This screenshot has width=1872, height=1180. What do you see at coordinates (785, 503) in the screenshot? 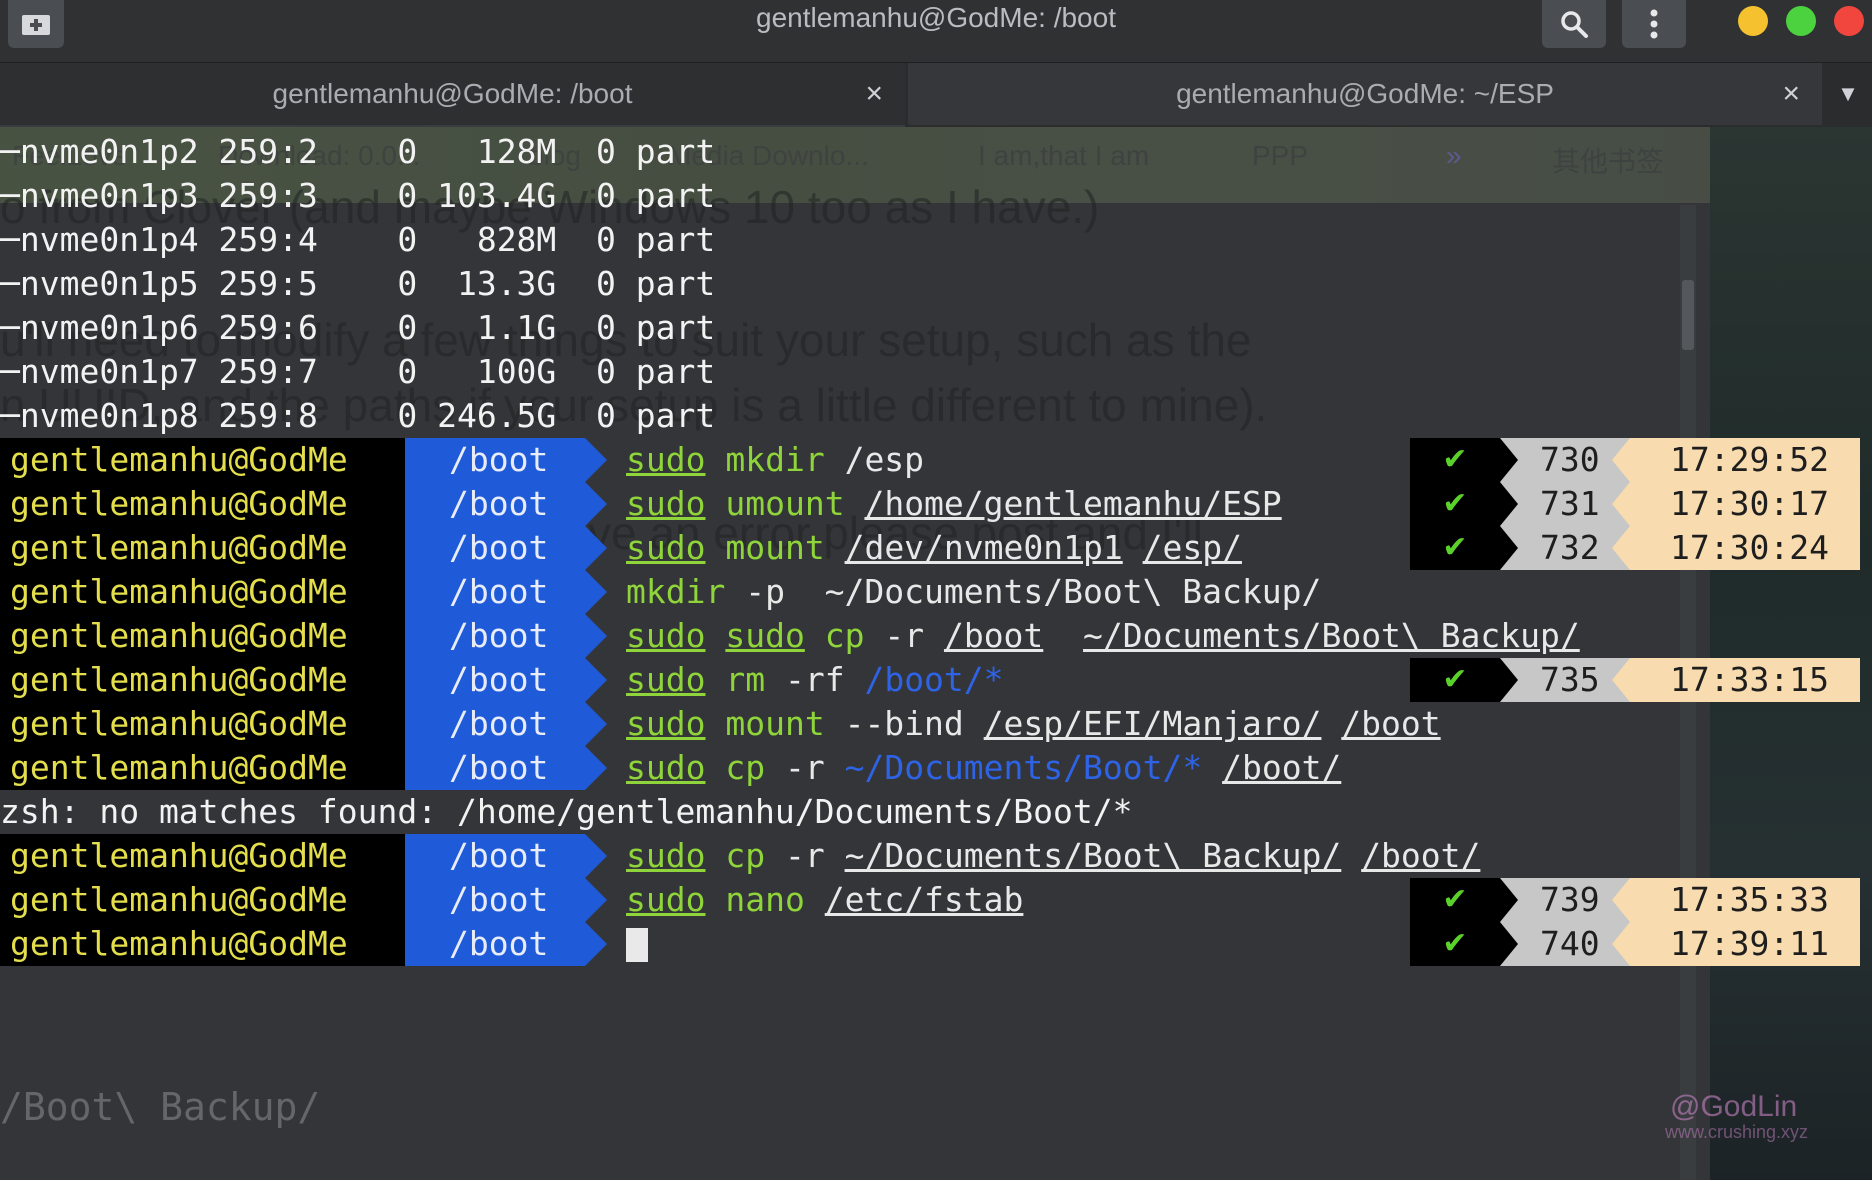
I see `command-token: umount` at bounding box center [785, 503].